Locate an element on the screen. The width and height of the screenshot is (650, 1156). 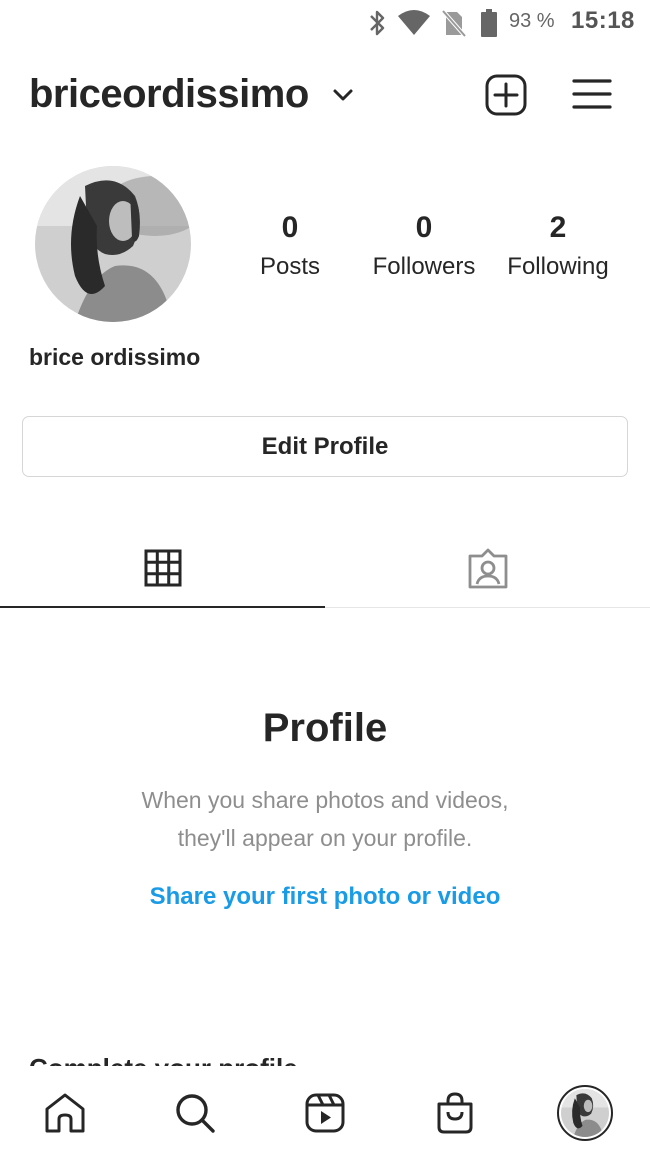
reels-icon is located at coordinates (325, 1113).